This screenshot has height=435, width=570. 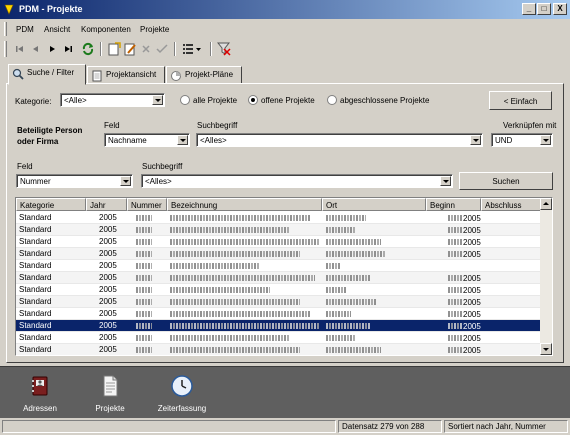 What do you see at coordinates (162, 49) in the screenshot?
I see `apply-checkmark-icon` at bounding box center [162, 49].